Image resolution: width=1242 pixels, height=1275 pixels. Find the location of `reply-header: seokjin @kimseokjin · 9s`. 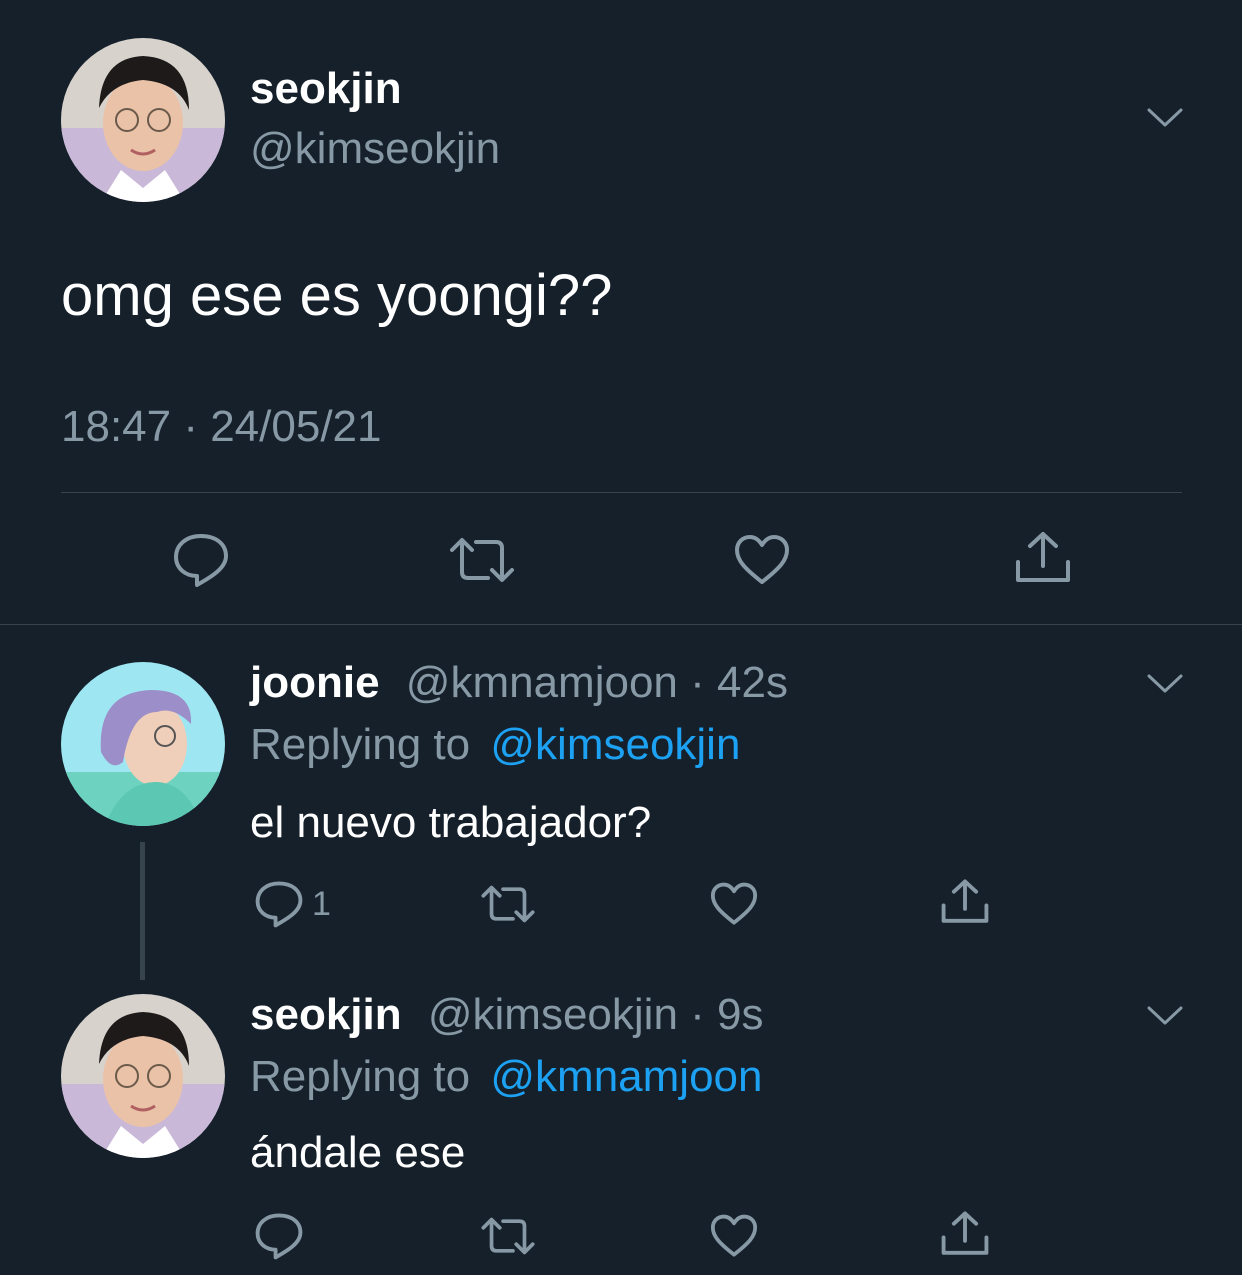

reply-header: seokjin @kimseokjin · 9s is located at coordinates (507, 1015).